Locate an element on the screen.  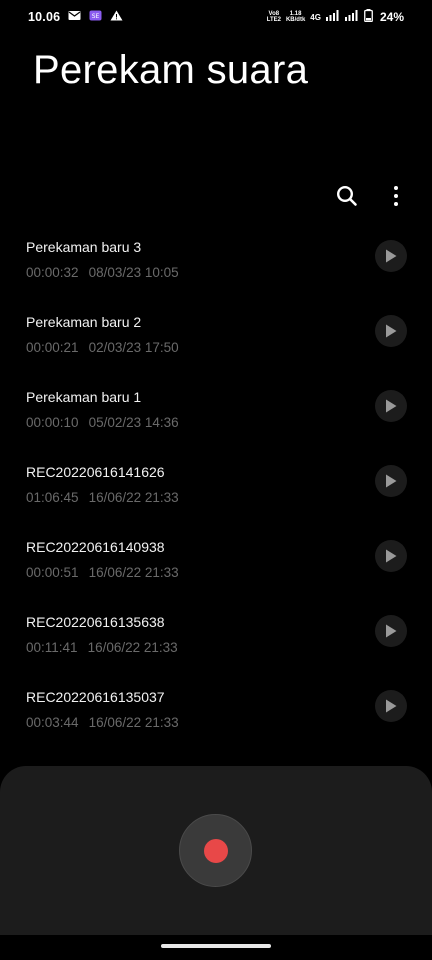
status-left: 10.06 SE is located at coordinates (75, 17).